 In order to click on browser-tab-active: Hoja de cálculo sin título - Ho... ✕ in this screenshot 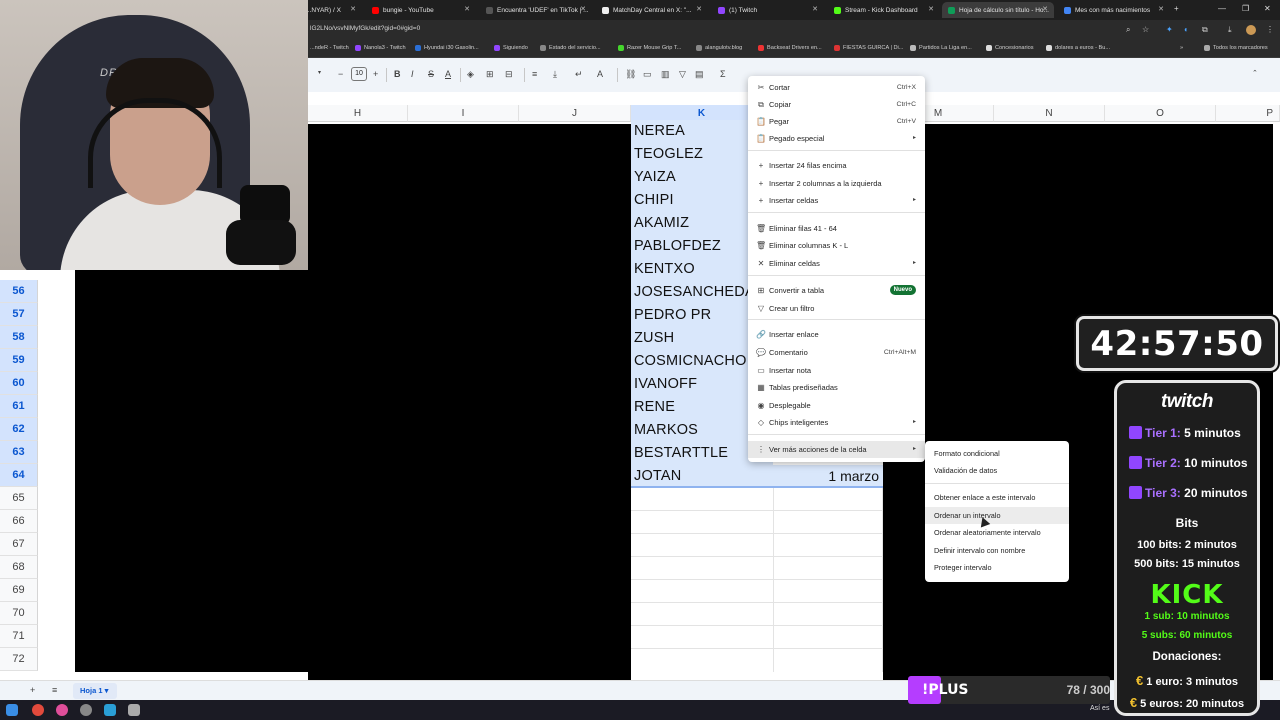, I will do `click(998, 10)`.